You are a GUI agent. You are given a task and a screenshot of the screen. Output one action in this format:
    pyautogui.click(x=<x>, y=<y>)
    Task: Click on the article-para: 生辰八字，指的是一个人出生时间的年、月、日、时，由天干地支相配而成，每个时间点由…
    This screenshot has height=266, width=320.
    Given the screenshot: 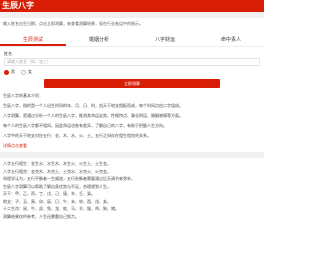 What is the action you would take?
    pyautogui.click(x=93, y=105)
    